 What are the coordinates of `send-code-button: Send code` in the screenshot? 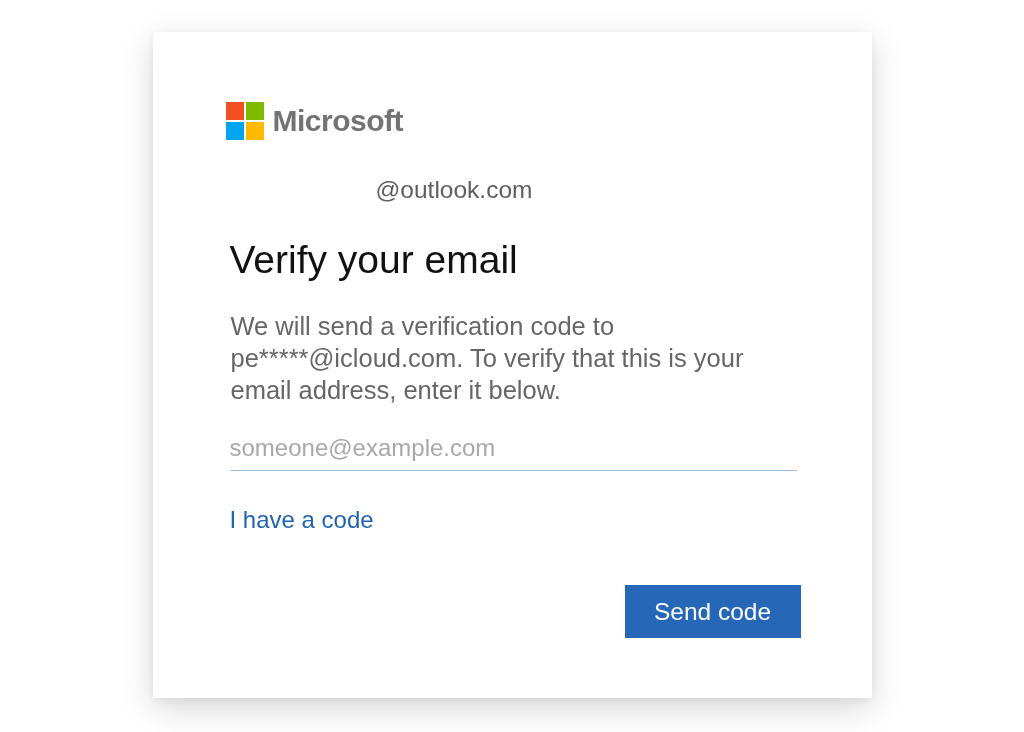 It's located at (712, 611).